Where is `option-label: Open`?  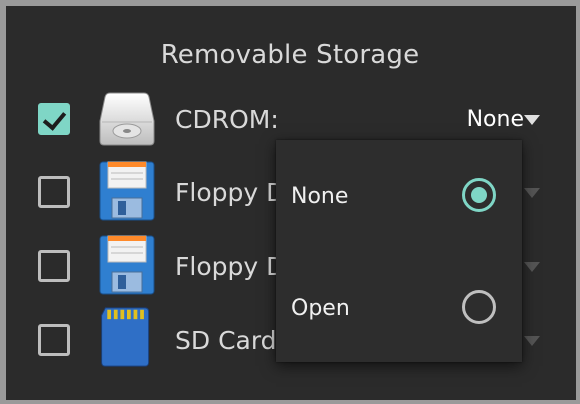
option-label: Open is located at coordinates (320, 308).